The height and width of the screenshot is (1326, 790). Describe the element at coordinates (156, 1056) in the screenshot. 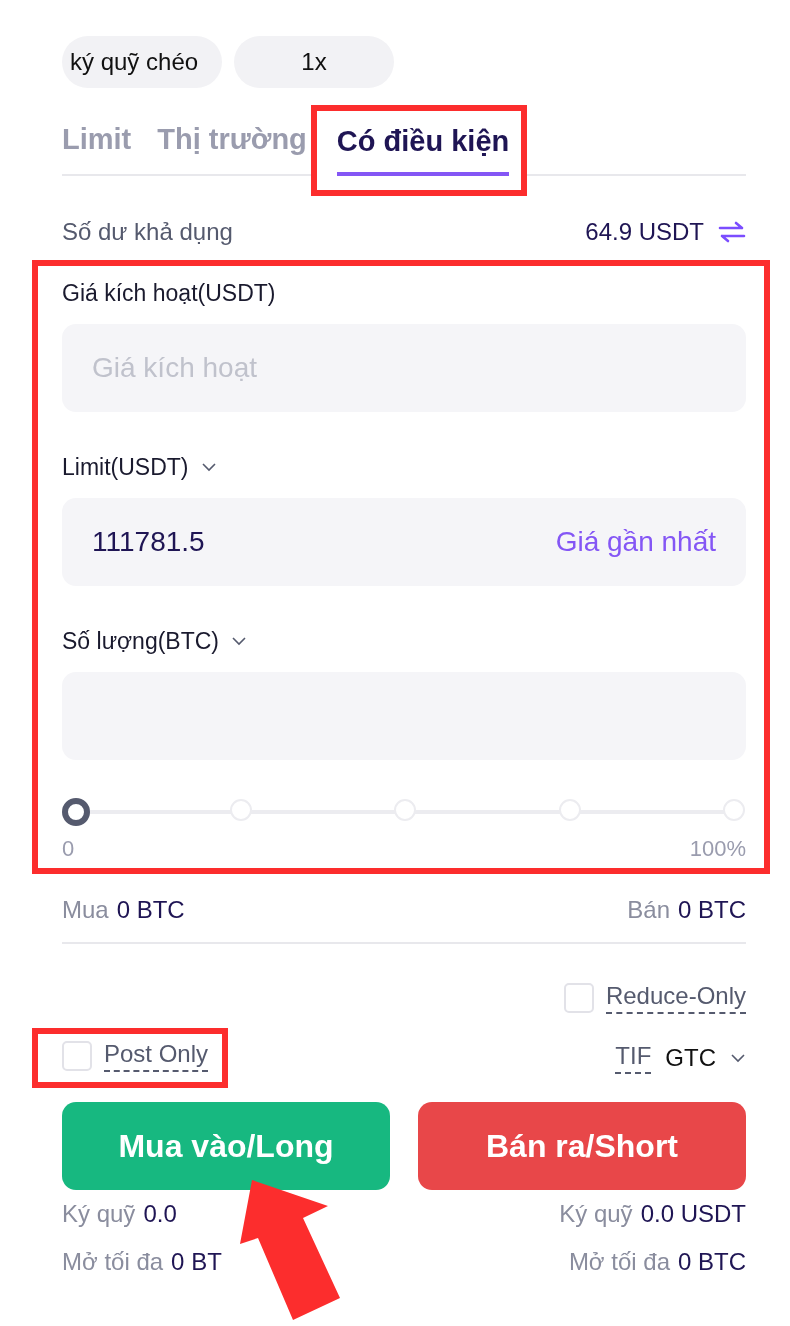

I see `post-only-label: Post Only` at that location.